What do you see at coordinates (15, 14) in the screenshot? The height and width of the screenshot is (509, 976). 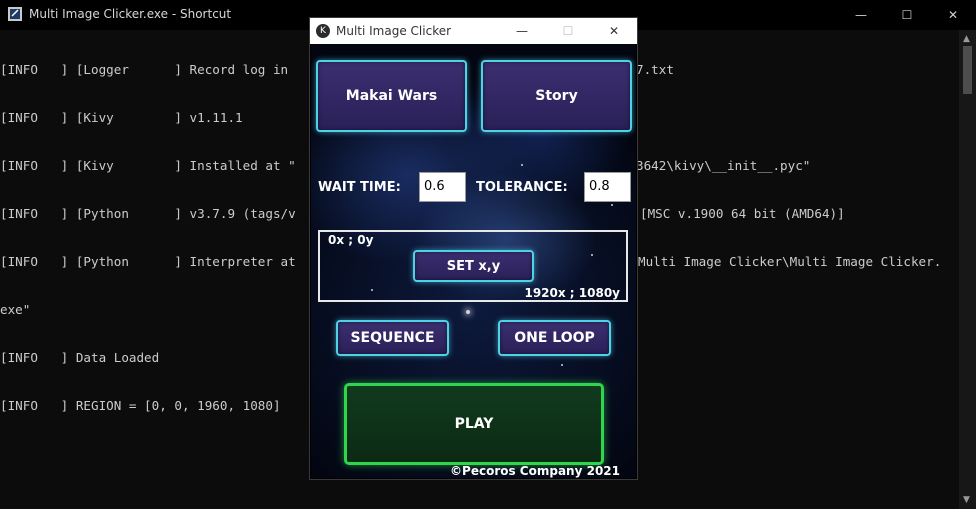 I see `console-app-icon` at bounding box center [15, 14].